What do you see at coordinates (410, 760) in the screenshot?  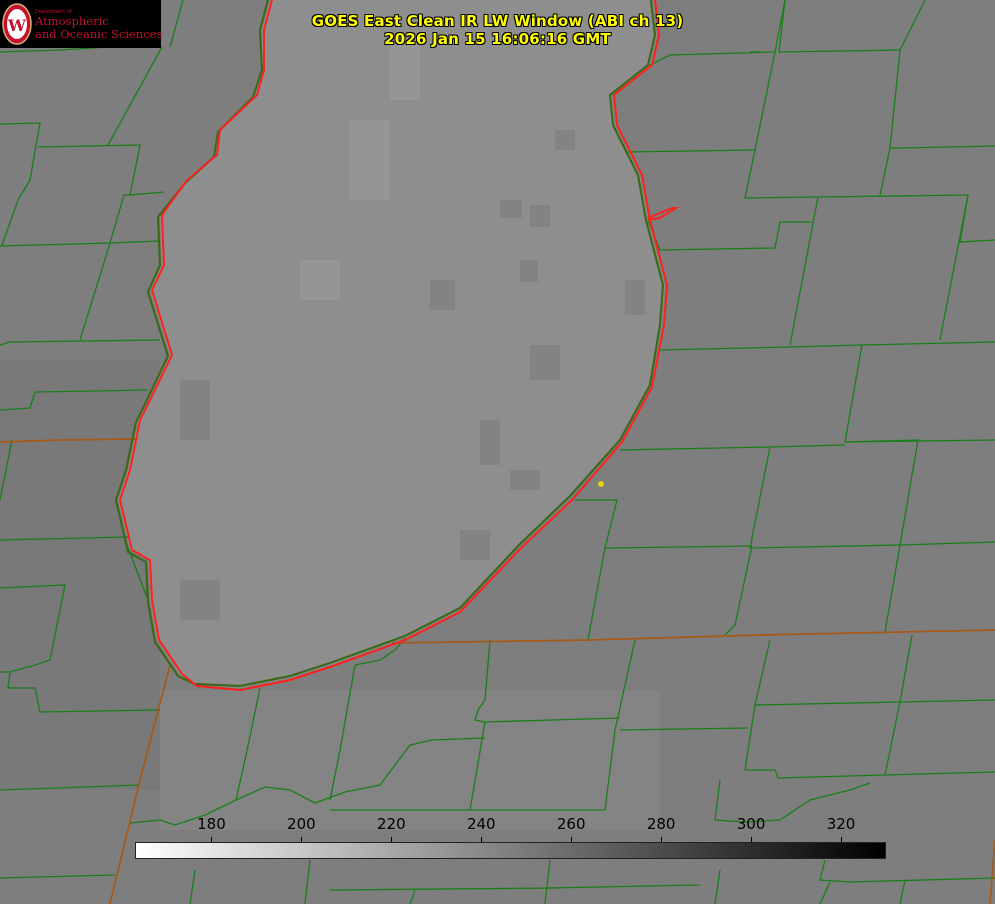 I see `land-shade-south` at bounding box center [410, 760].